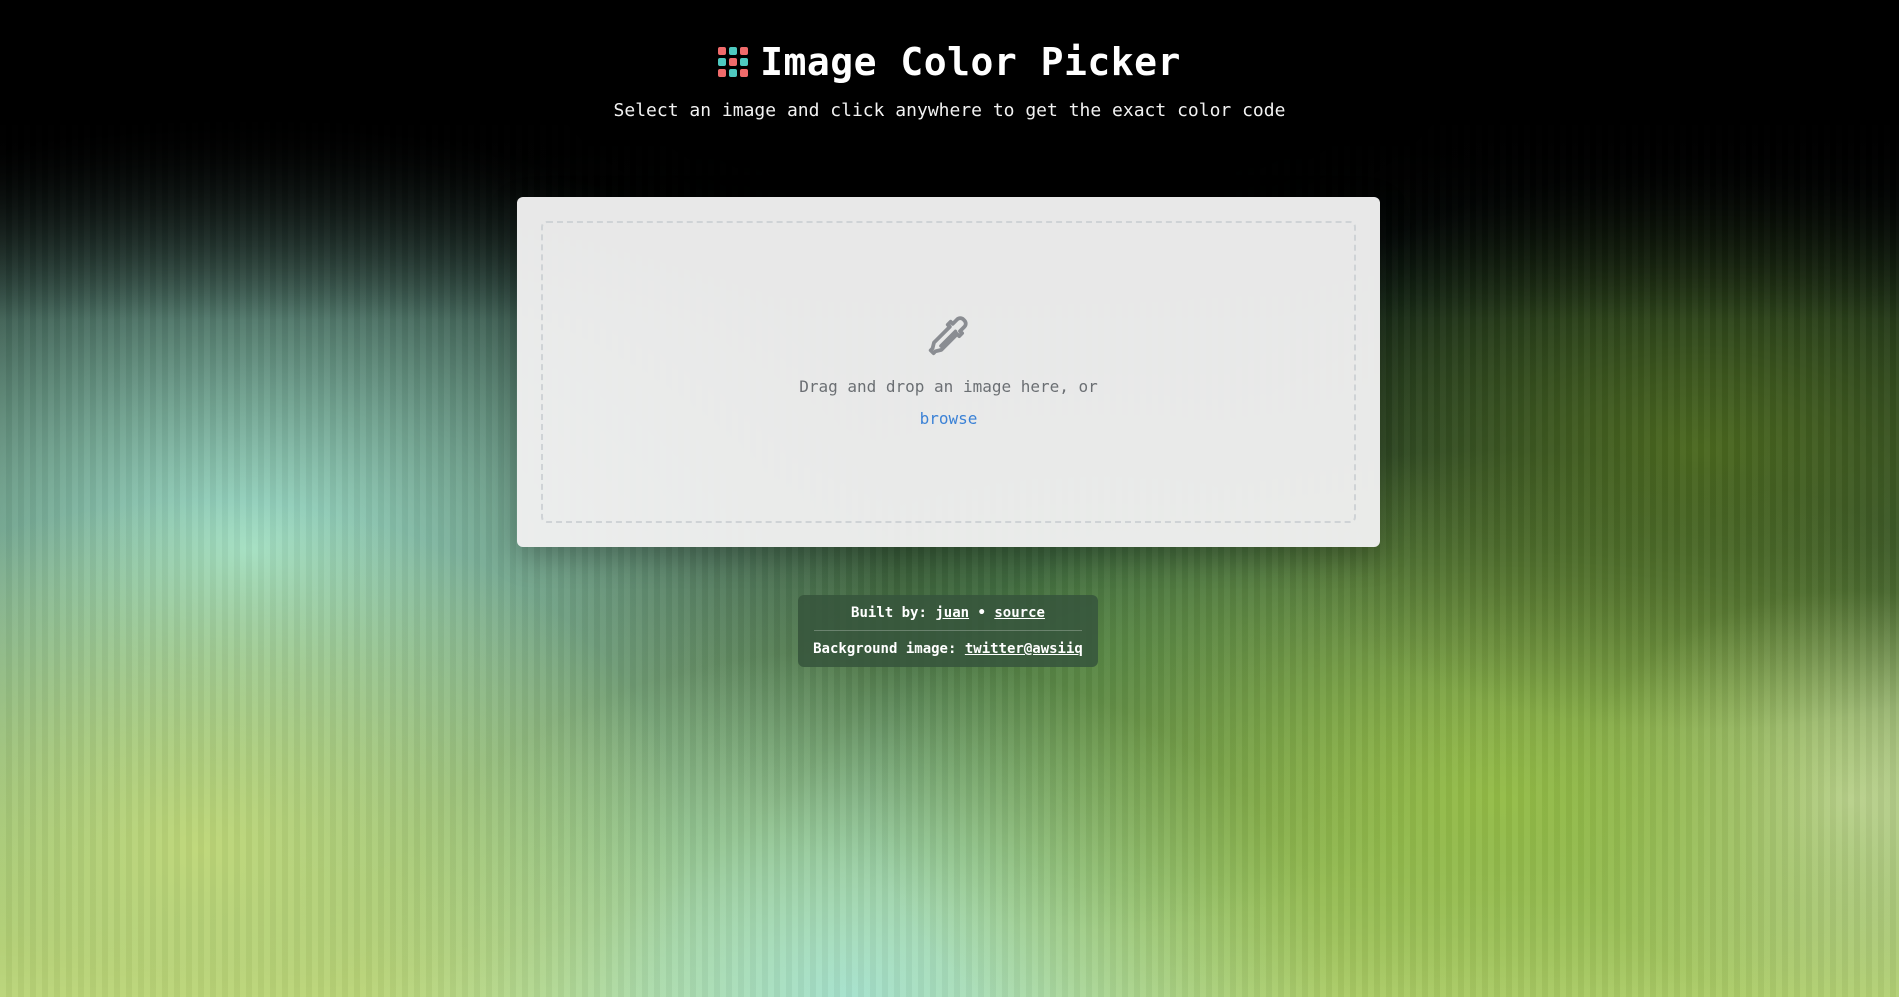 Image resolution: width=1899 pixels, height=997 pixels. Describe the element at coordinates (1019, 613) in the screenshot. I see `source-link: source` at that location.